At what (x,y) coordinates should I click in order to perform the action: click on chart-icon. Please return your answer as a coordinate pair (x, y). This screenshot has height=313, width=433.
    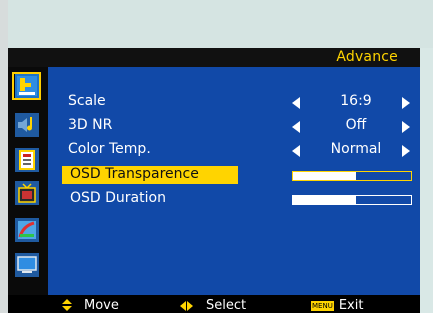
    Looking at the image, I should click on (26, 230).